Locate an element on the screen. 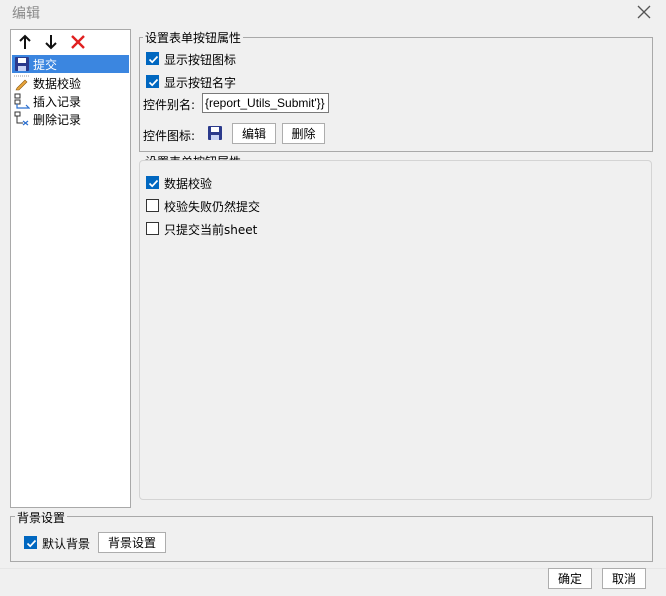  data-validation-checkbox is located at coordinates (152, 182).